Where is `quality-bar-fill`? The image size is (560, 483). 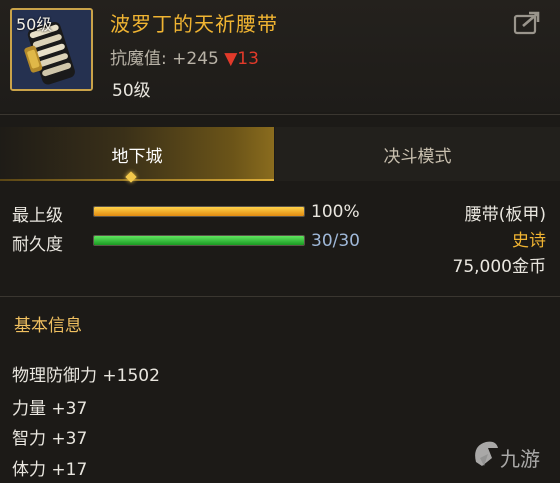 quality-bar-fill is located at coordinates (199, 211).